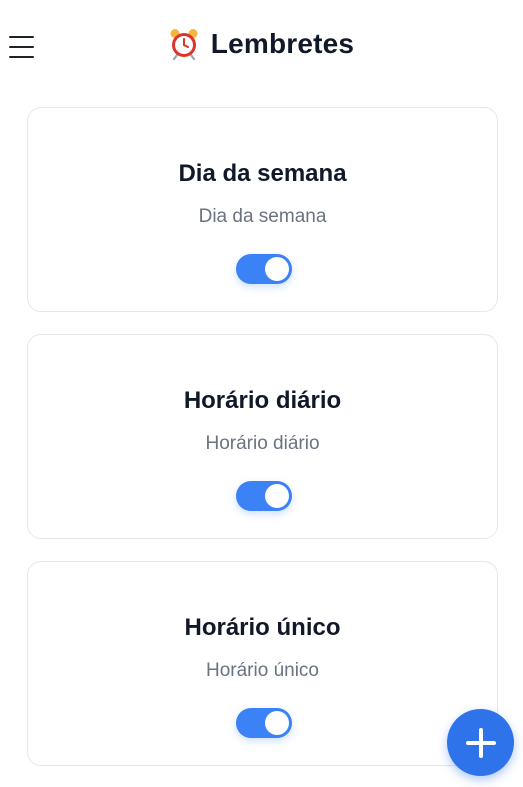 This screenshot has width=523, height=787. Describe the element at coordinates (262, 443) in the screenshot. I see `reminder-card-subtitle: Horário diário` at that location.